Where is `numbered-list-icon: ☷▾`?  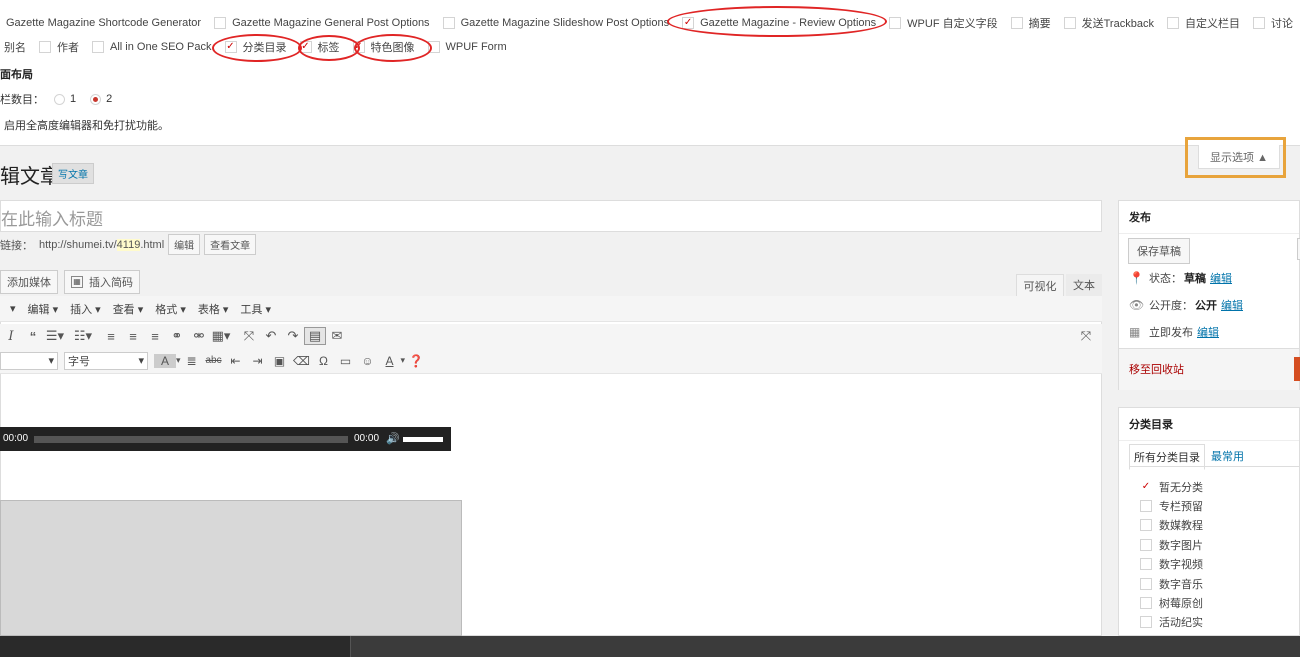 numbered-list-icon: ☷▾ is located at coordinates (83, 336).